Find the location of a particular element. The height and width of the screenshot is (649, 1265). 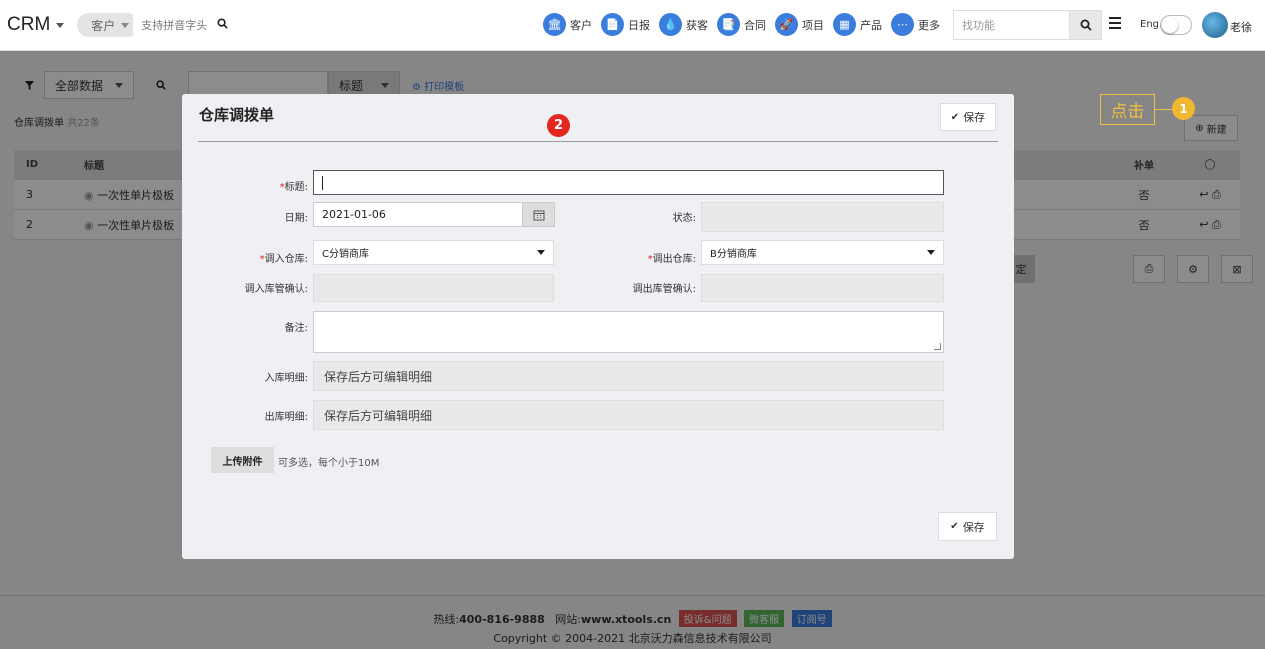

nav-label: 获客 is located at coordinates (697, 25).